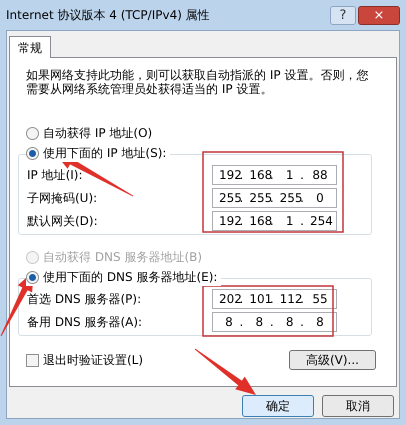  Describe the element at coordinates (104, 153) in the screenshot. I see `radio-label: 使用下面的 IP 地址(S):` at that location.